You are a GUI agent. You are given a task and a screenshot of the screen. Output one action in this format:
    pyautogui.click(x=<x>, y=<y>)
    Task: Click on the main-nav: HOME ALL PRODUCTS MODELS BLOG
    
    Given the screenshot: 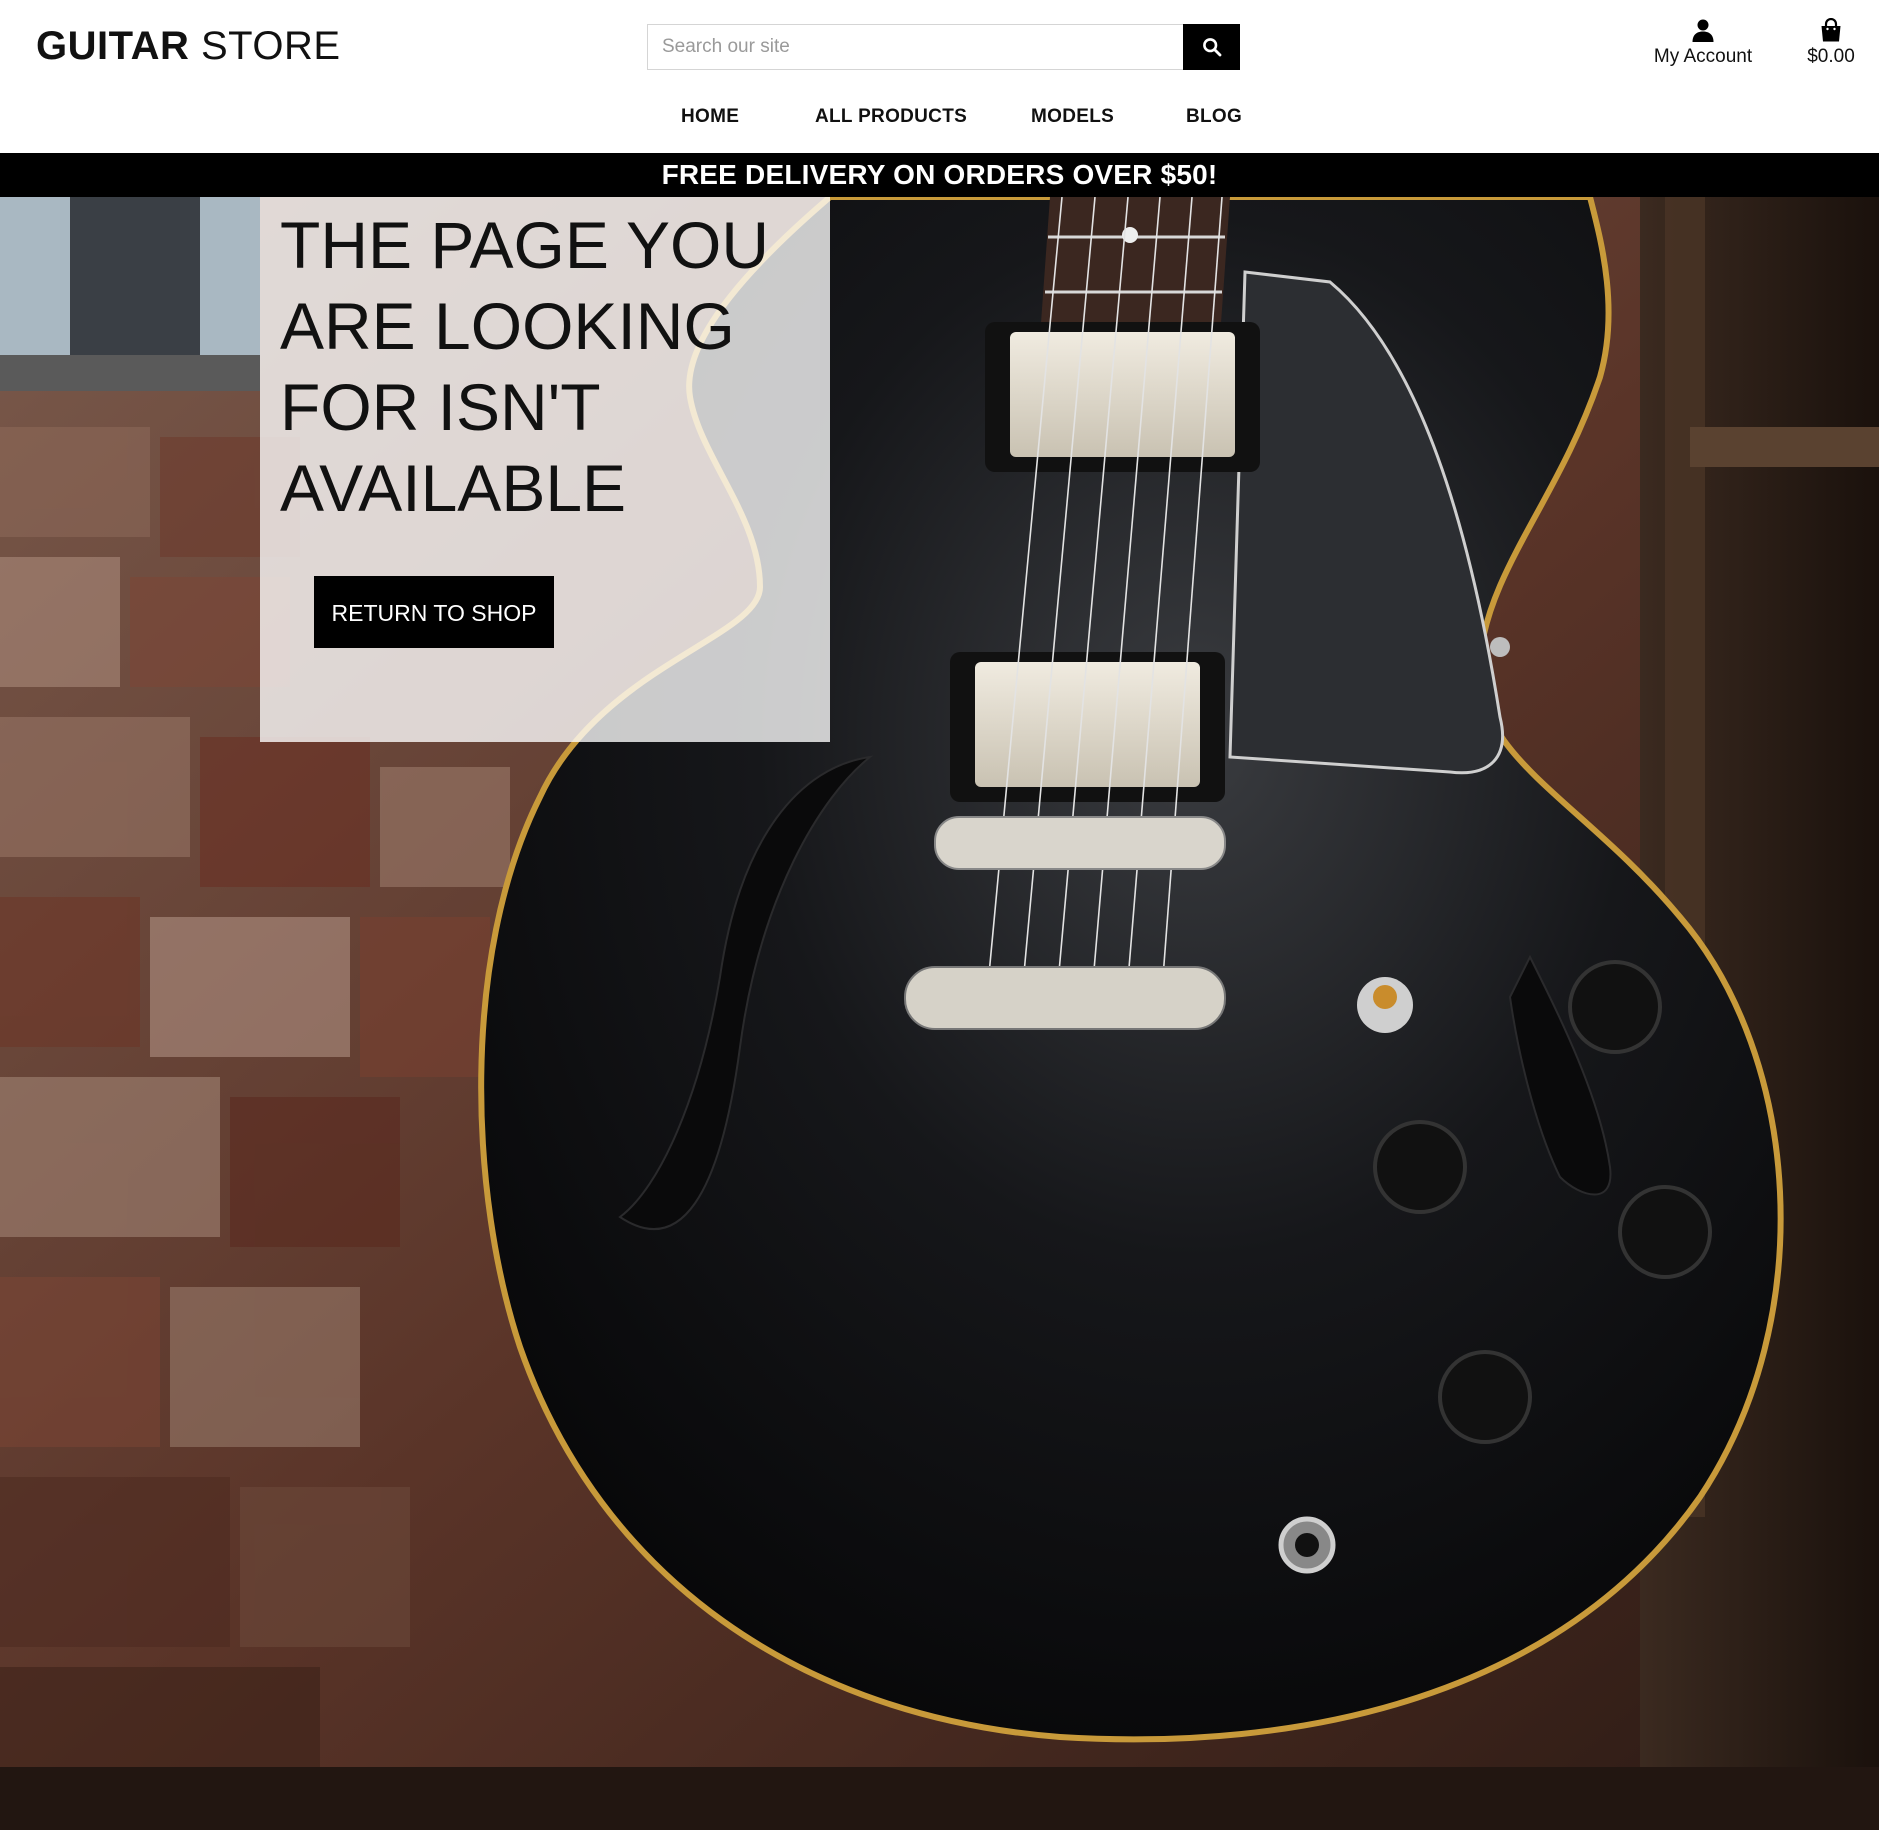 What is the action you would take?
    pyautogui.click(x=939, y=121)
    